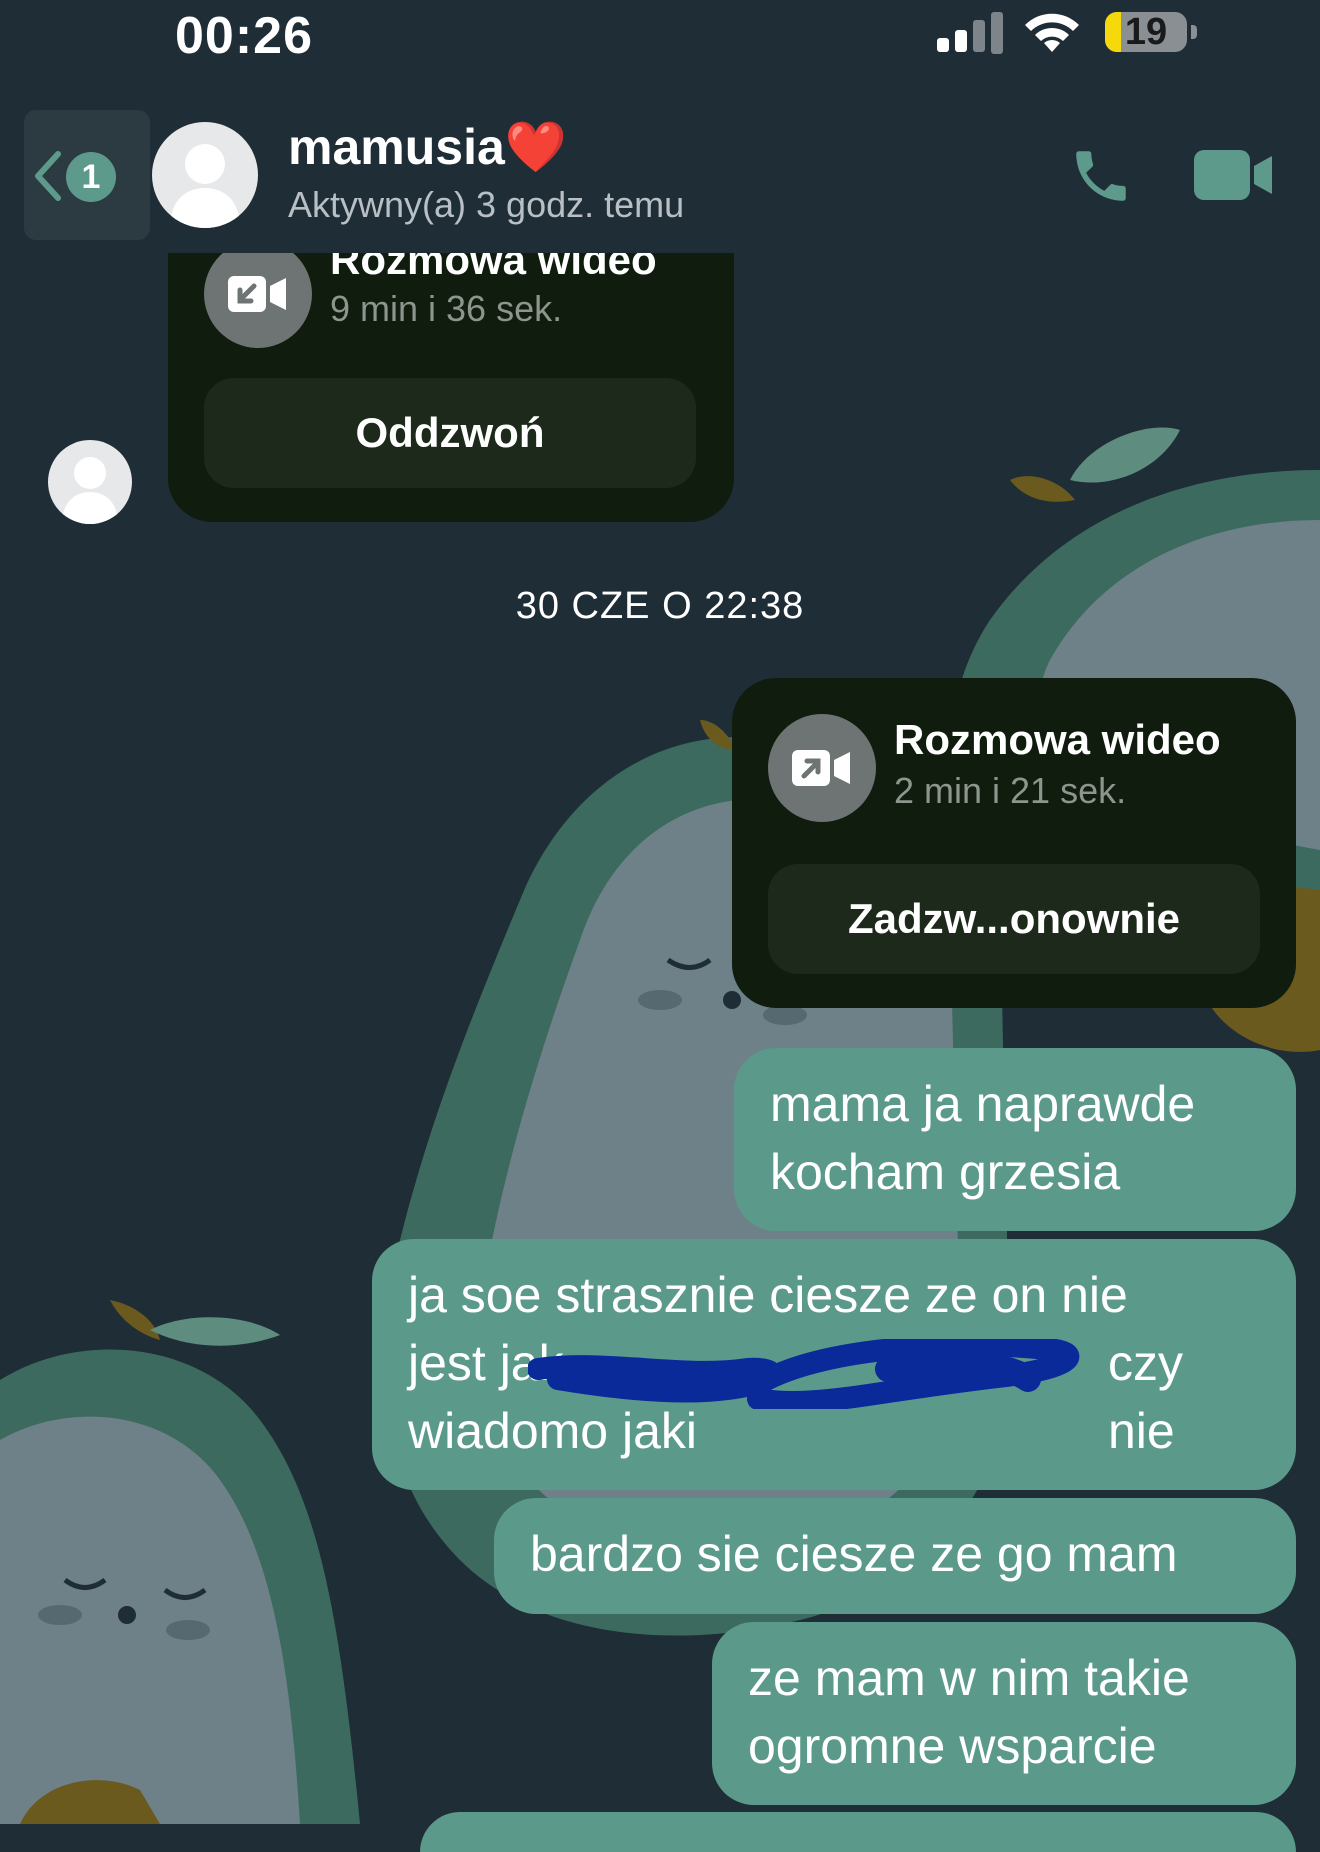 This screenshot has width=1320, height=1852. What do you see at coordinates (768, 1295) in the screenshot?
I see `message-line: ja soe strasznie ciesze ze on nie` at bounding box center [768, 1295].